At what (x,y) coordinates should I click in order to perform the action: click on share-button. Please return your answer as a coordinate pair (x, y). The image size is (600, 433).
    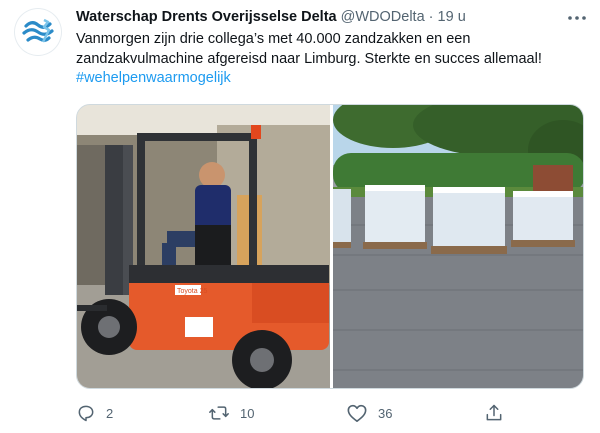
    Looking at the image, I should click on (499, 413).